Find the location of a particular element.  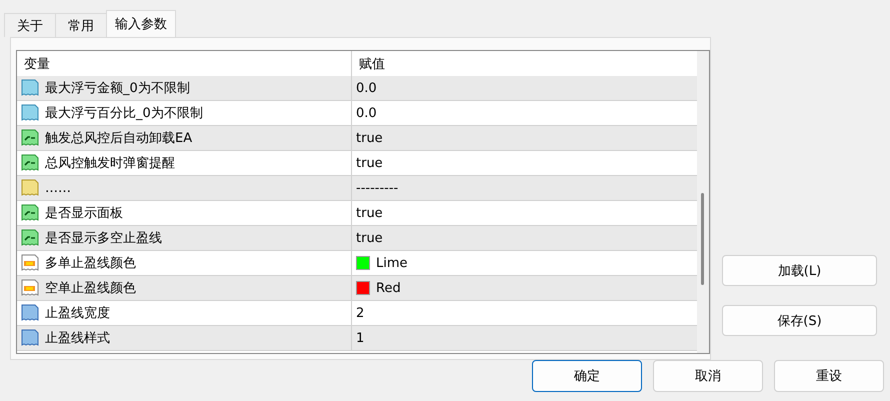

load-button: 加载(L) is located at coordinates (799, 270).